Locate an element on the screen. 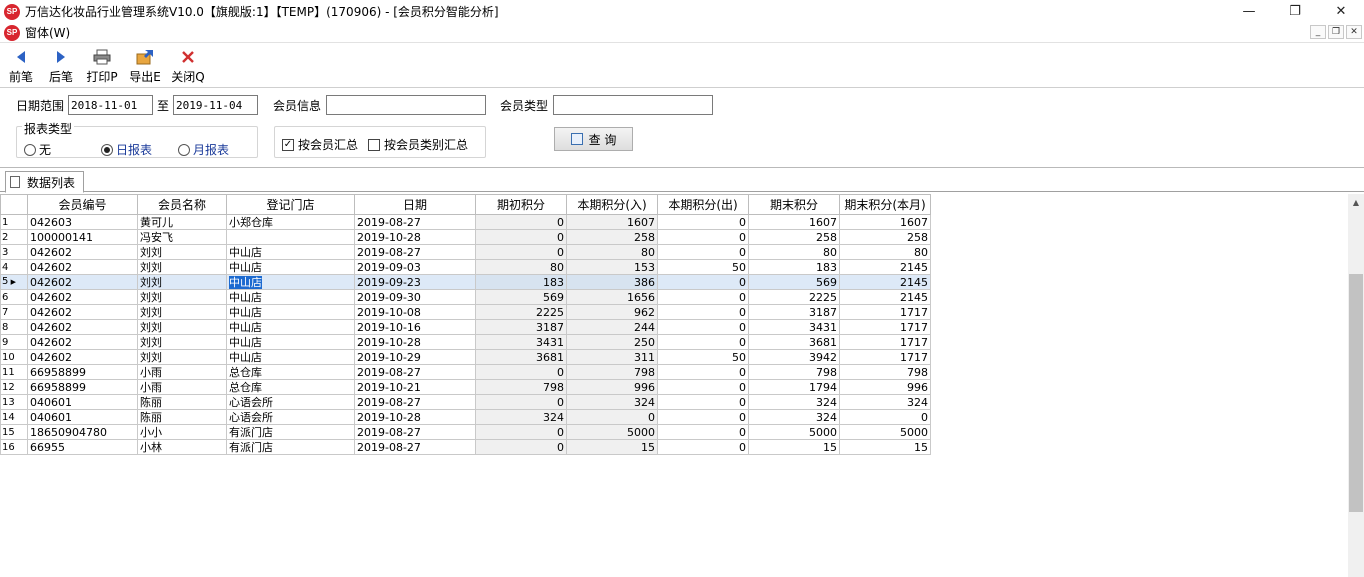 This screenshot has width=1364, height=577. cell-closing-month: 798 is located at coordinates (885, 372).